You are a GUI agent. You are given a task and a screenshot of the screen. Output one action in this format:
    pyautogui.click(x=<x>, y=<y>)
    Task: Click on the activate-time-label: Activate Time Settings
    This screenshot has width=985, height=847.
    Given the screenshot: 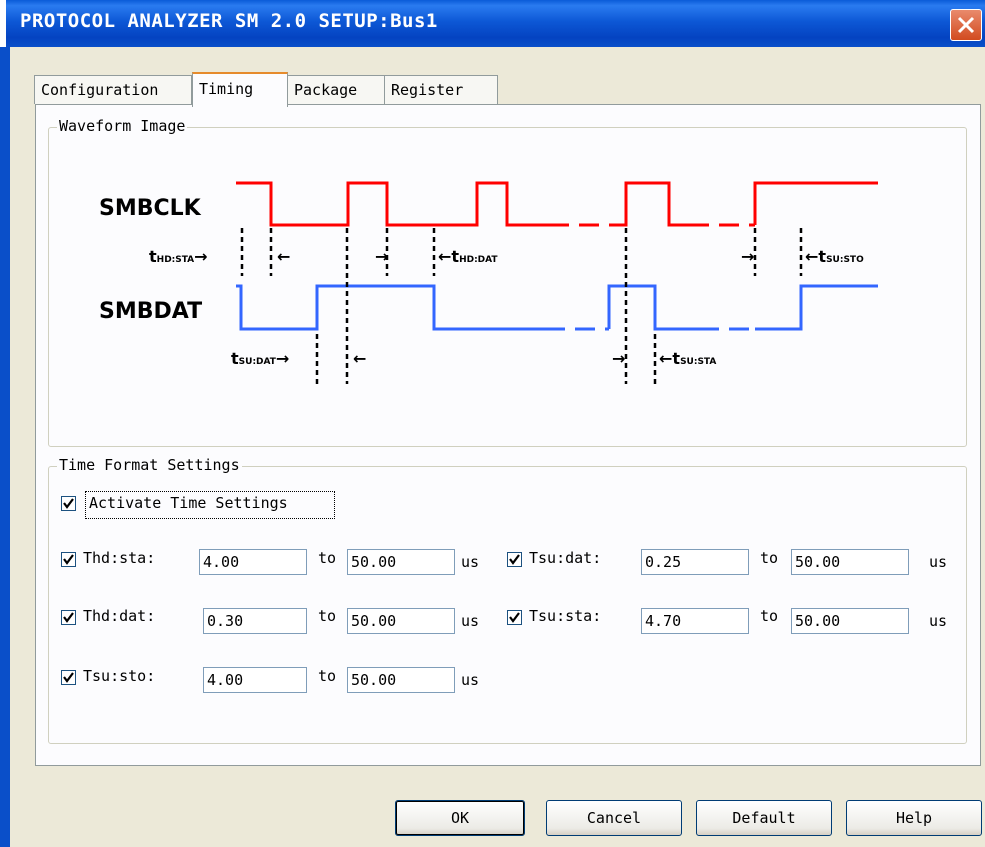 What is the action you would take?
    pyautogui.click(x=188, y=503)
    